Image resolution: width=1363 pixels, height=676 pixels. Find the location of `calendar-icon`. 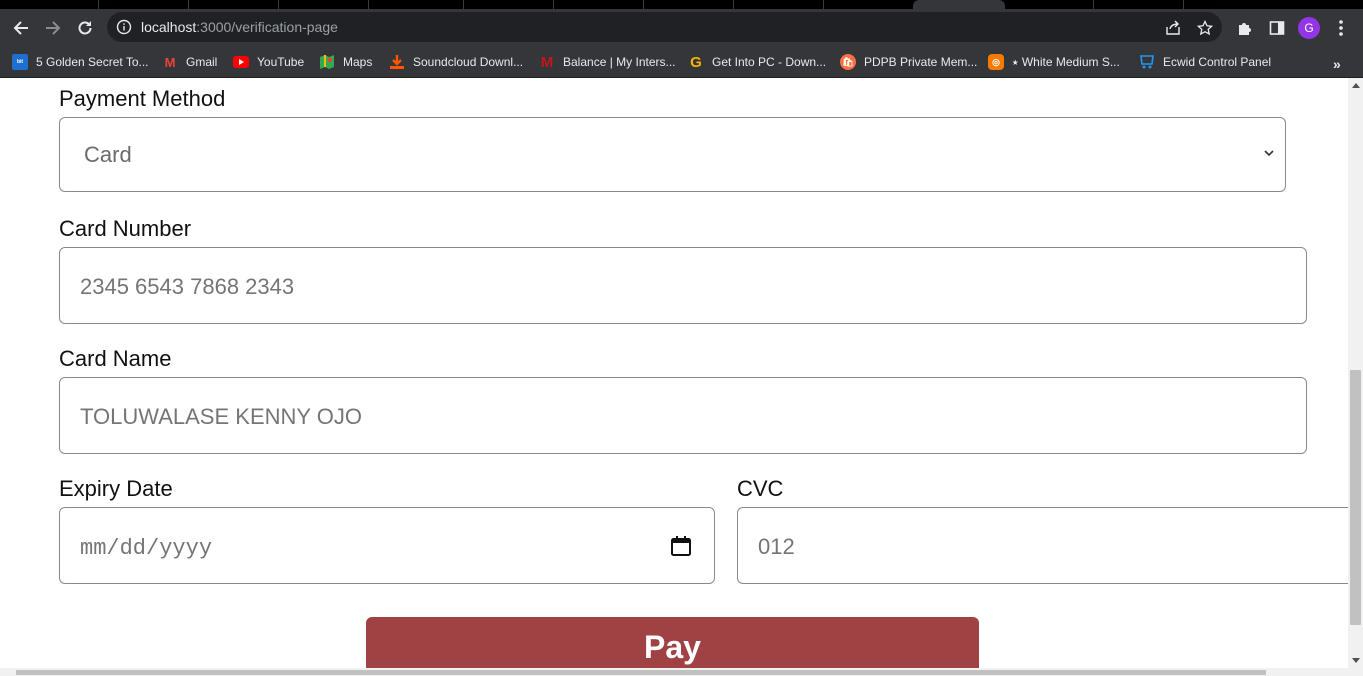

calendar-icon is located at coordinates (681, 546).